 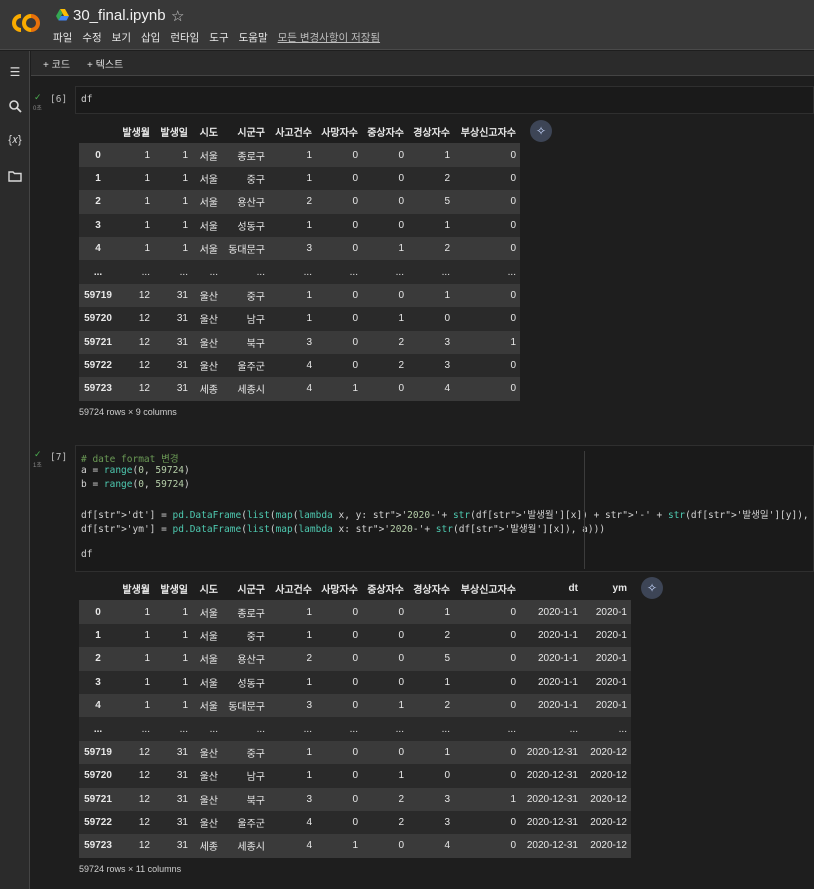 What do you see at coordinates (62, 37) in the screenshot?
I see `menu-file: 파일` at bounding box center [62, 37].